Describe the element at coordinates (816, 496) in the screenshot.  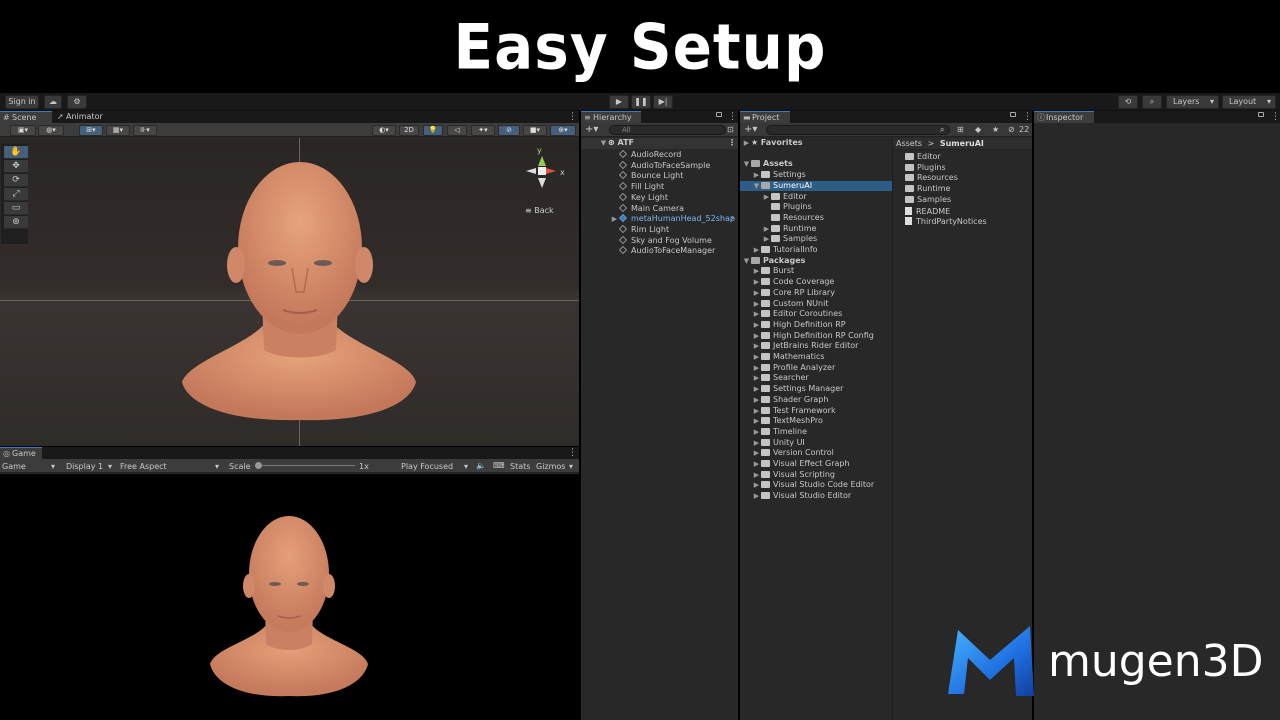
I see `package-item: ▶ Visual Studio Editor` at that location.